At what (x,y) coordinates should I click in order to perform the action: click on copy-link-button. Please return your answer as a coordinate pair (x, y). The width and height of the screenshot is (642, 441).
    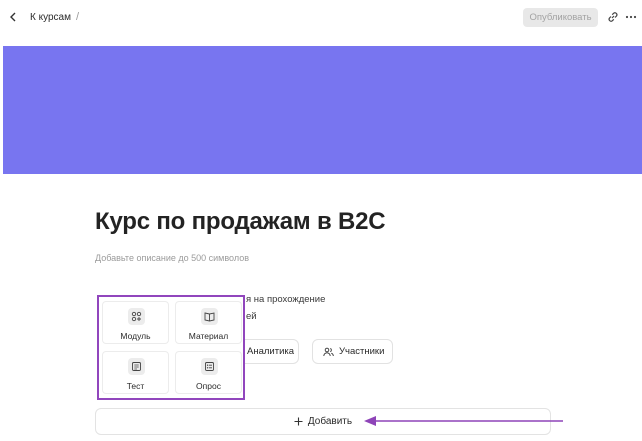
    Looking at the image, I should click on (613, 17).